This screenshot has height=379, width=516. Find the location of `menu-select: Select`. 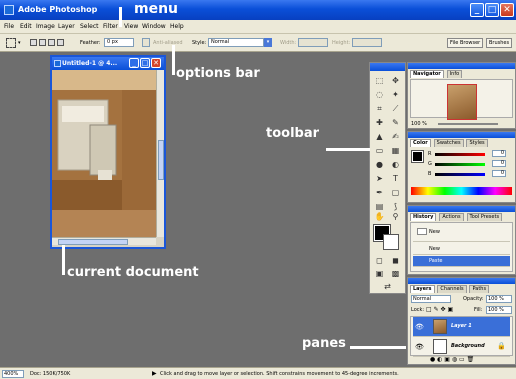

menu-select: Select is located at coordinates (89, 26).